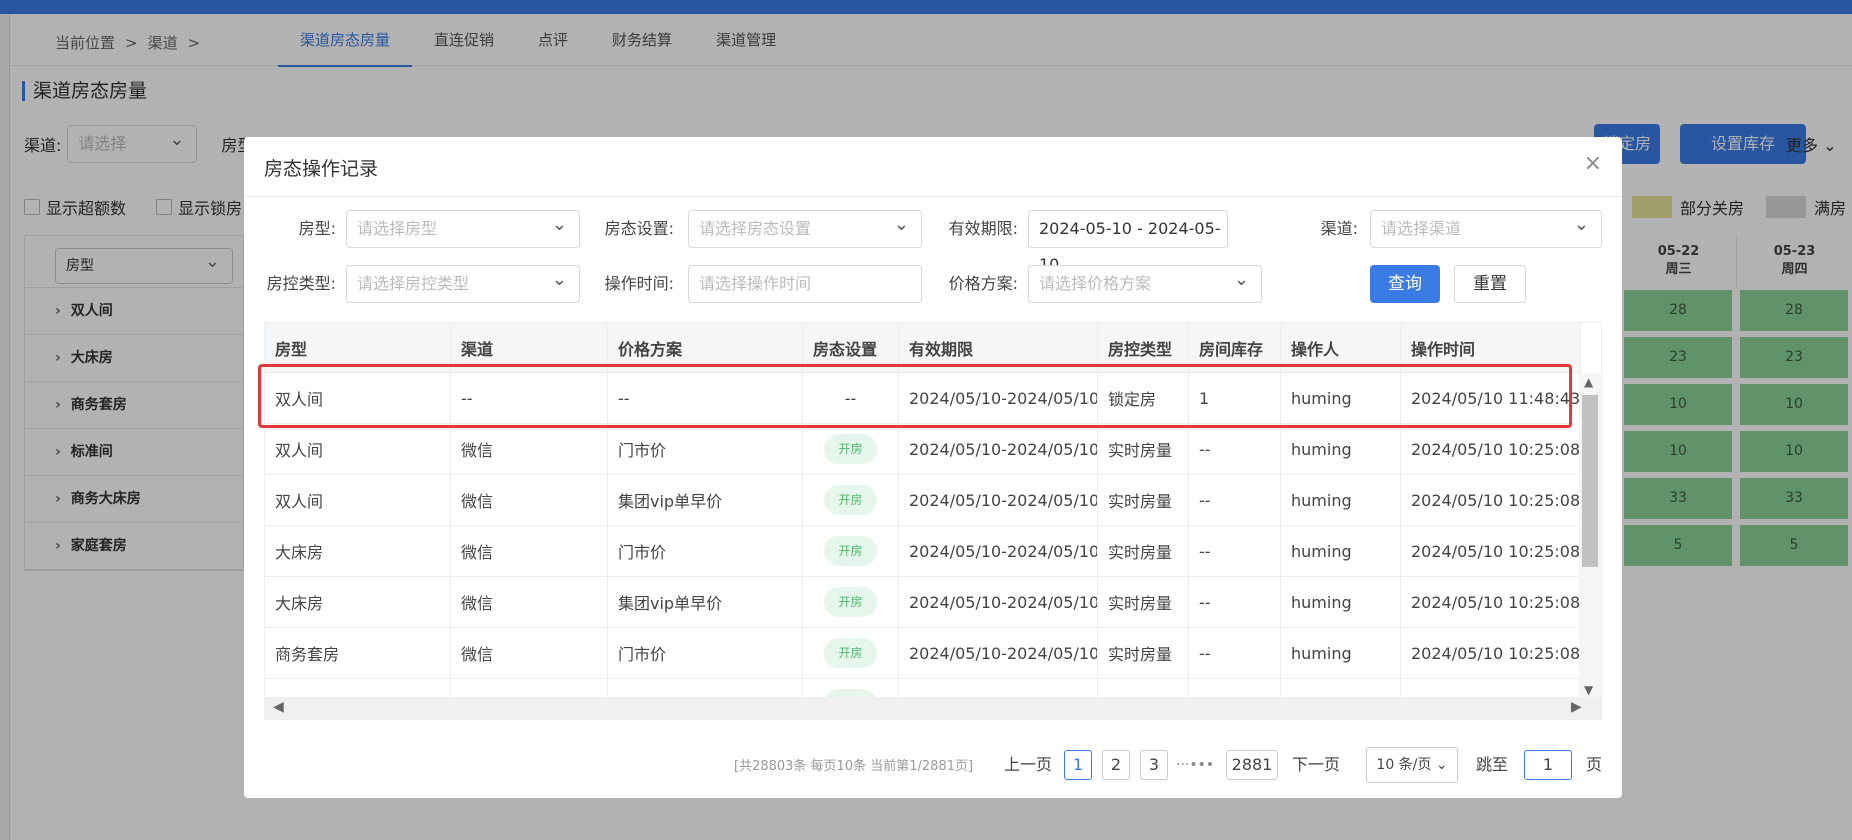  I want to click on roomtype-select: 请选择房型 ⌄, so click(463, 229).